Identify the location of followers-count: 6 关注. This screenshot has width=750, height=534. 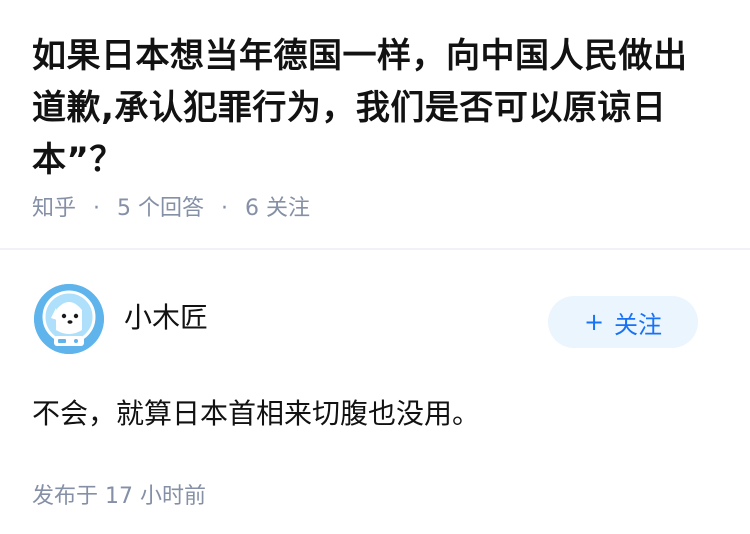
(278, 208).